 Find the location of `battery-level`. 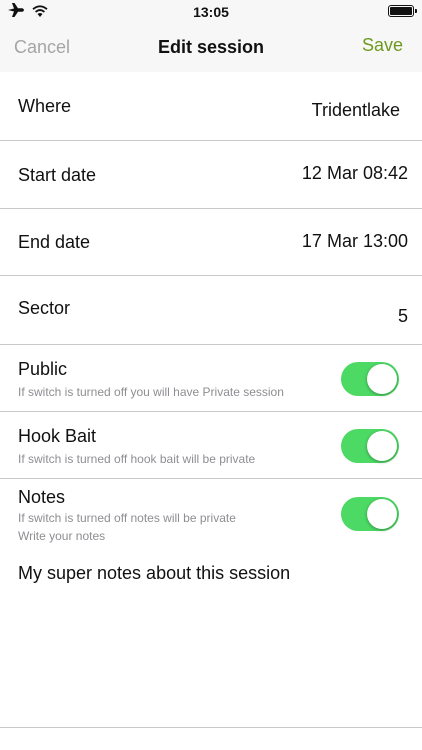

battery-level is located at coordinates (401, 11).